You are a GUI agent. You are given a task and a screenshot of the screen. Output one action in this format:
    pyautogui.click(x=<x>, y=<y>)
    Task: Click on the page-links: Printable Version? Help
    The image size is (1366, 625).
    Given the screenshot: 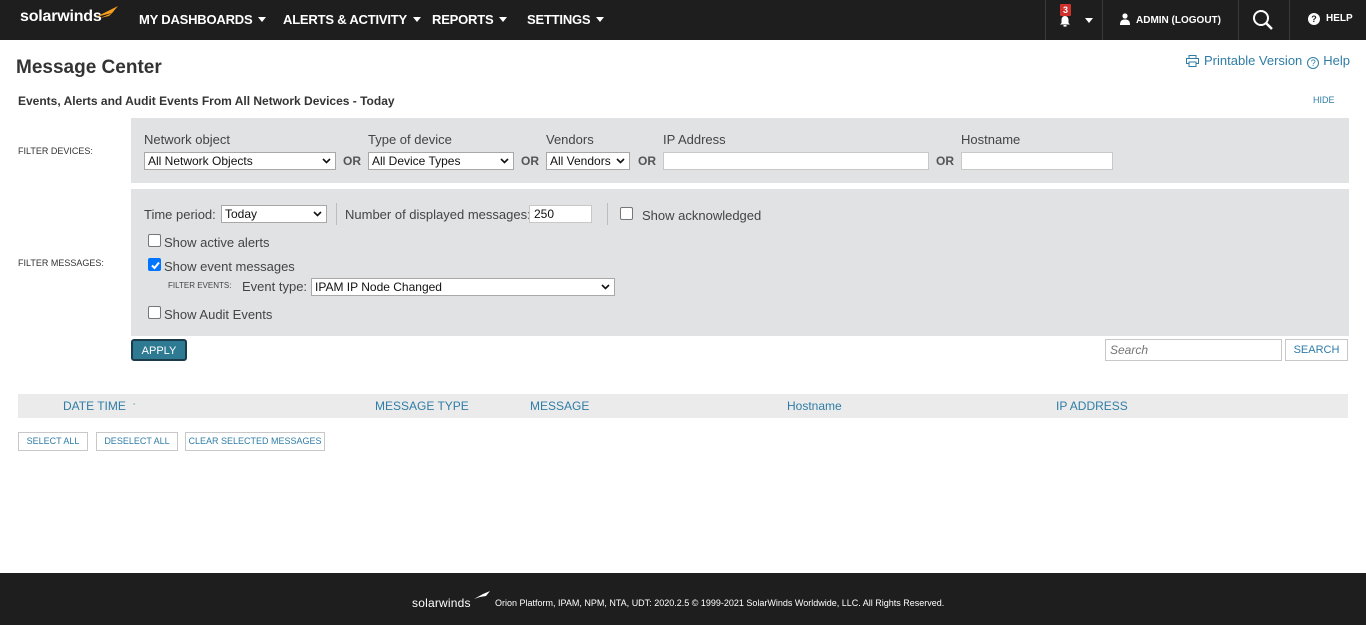 What is the action you would take?
    pyautogui.click(x=1268, y=61)
    